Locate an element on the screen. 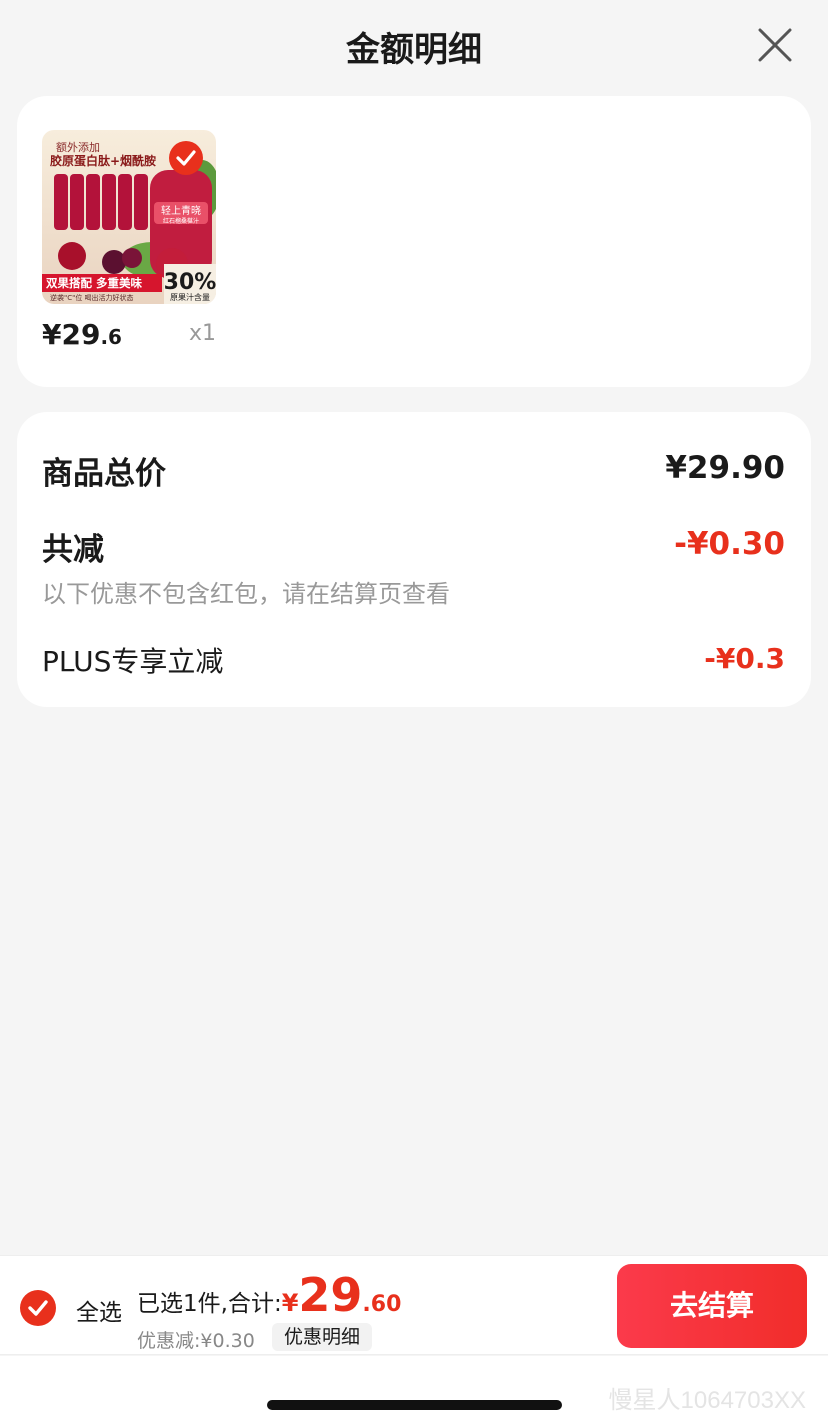 The width and height of the screenshot is (828, 1428). close-icon is located at coordinates (775, 45).